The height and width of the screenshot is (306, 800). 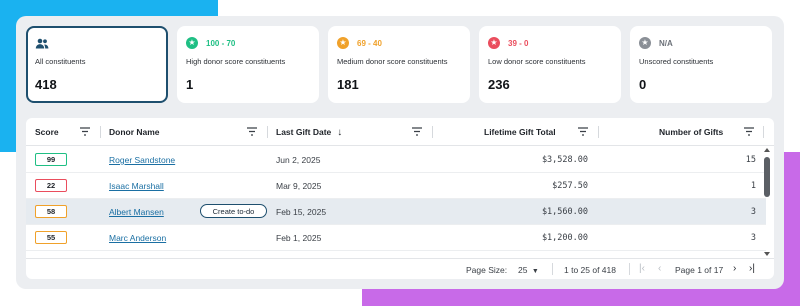 What do you see at coordinates (233, 211) in the screenshot?
I see `create-todo-button: Create to-do` at bounding box center [233, 211].